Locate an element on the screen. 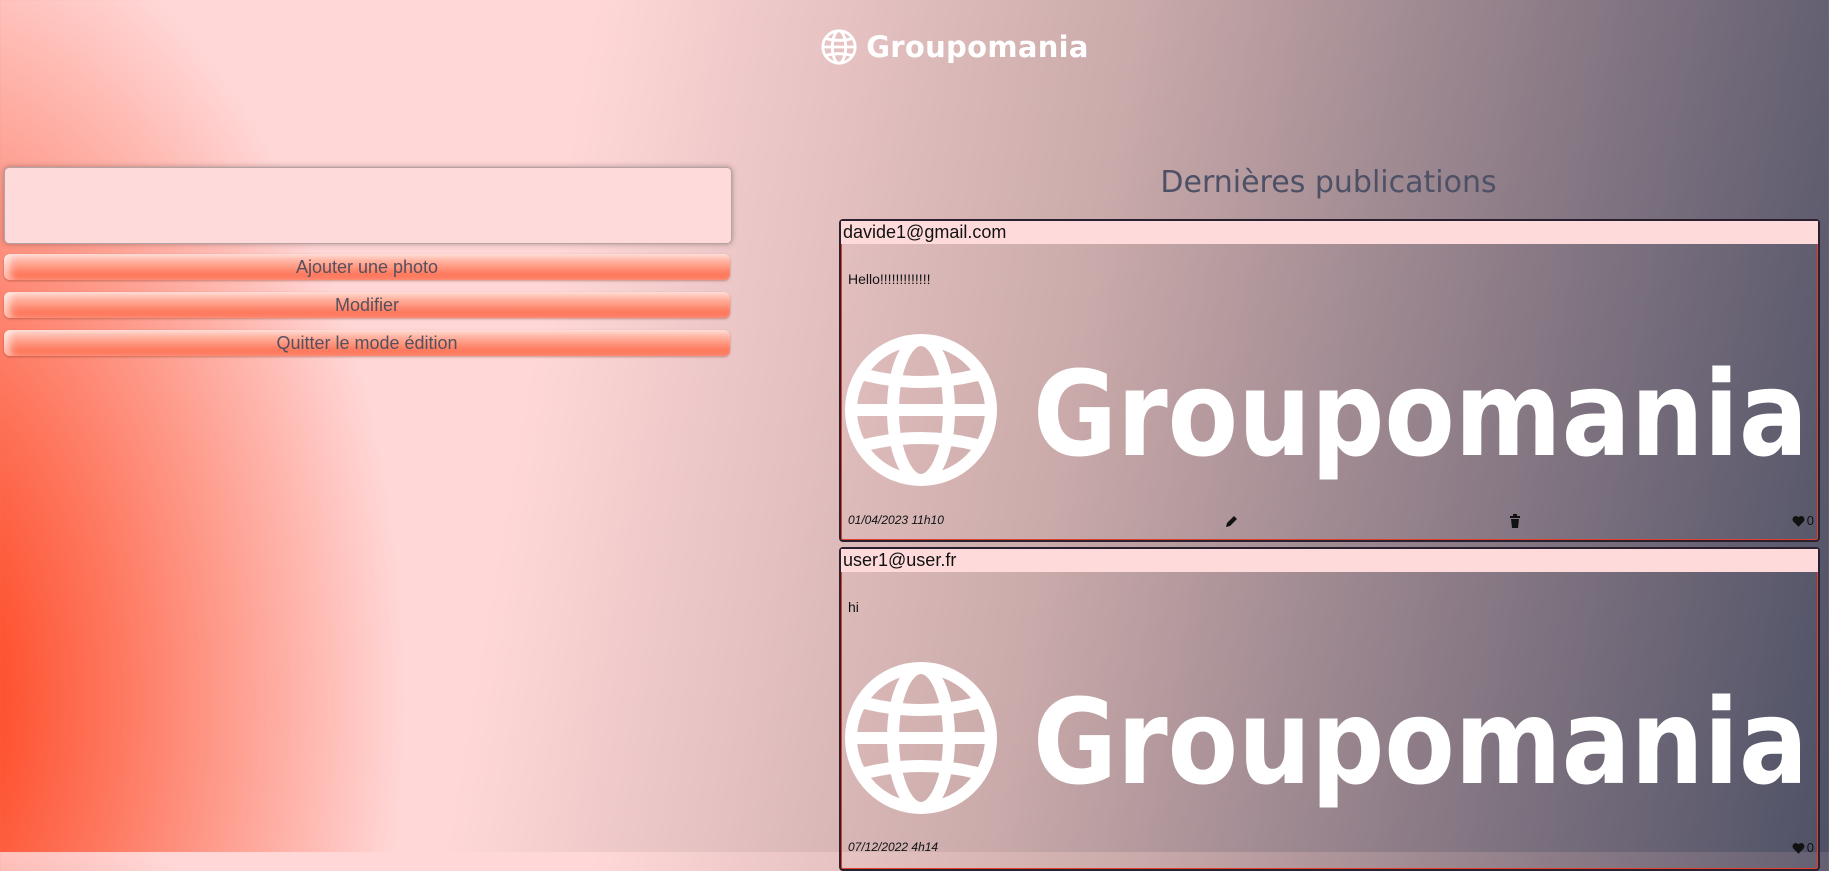 The width and height of the screenshot is (1829, 871). modify-button: Modifier is located at coordinates (367, 305).